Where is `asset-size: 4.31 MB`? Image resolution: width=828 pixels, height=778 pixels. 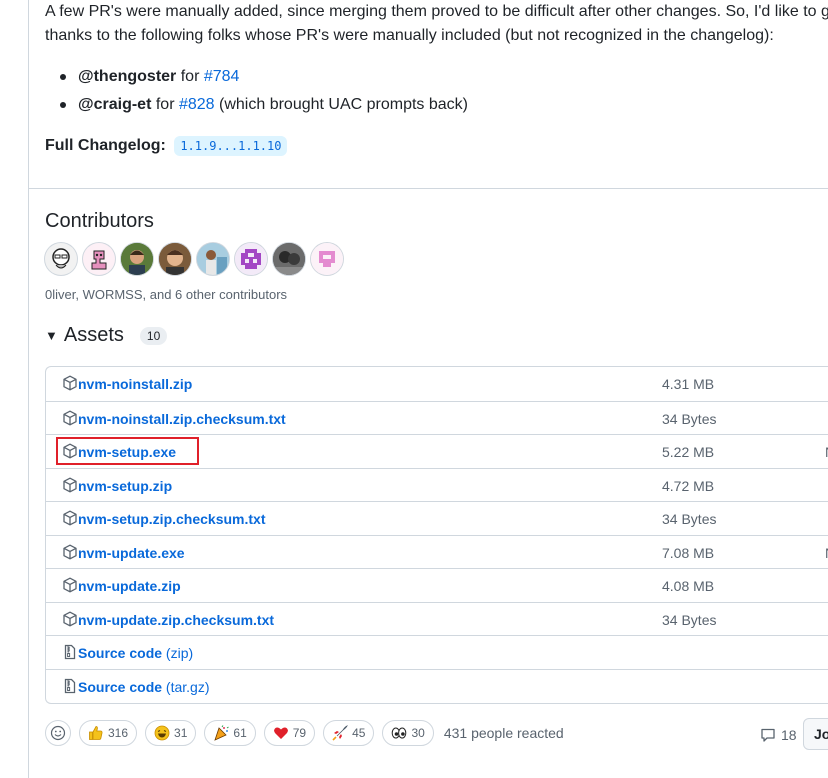 asset-size: 4.31 MB is located at coordinates (688, 383).